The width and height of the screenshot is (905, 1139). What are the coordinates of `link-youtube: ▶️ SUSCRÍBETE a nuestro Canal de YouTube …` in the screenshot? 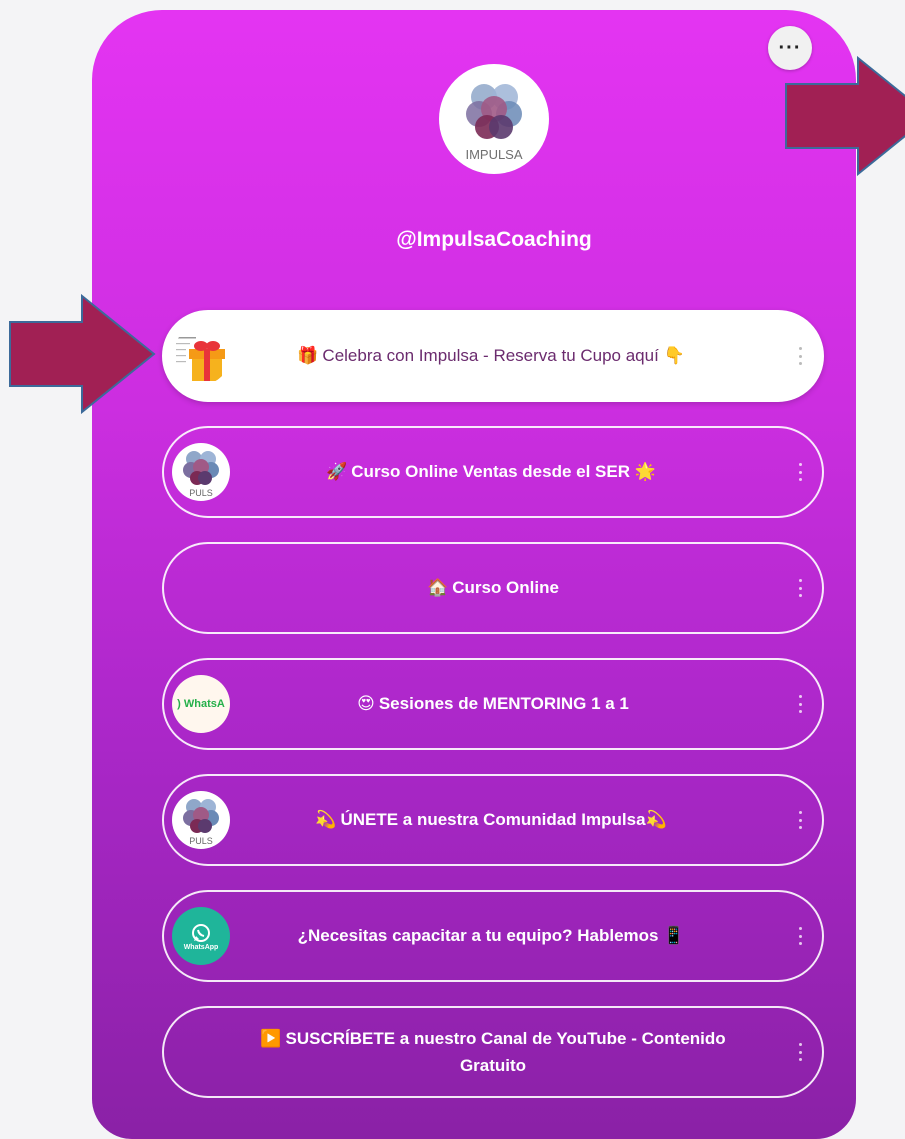 It's located at (493, 1052).